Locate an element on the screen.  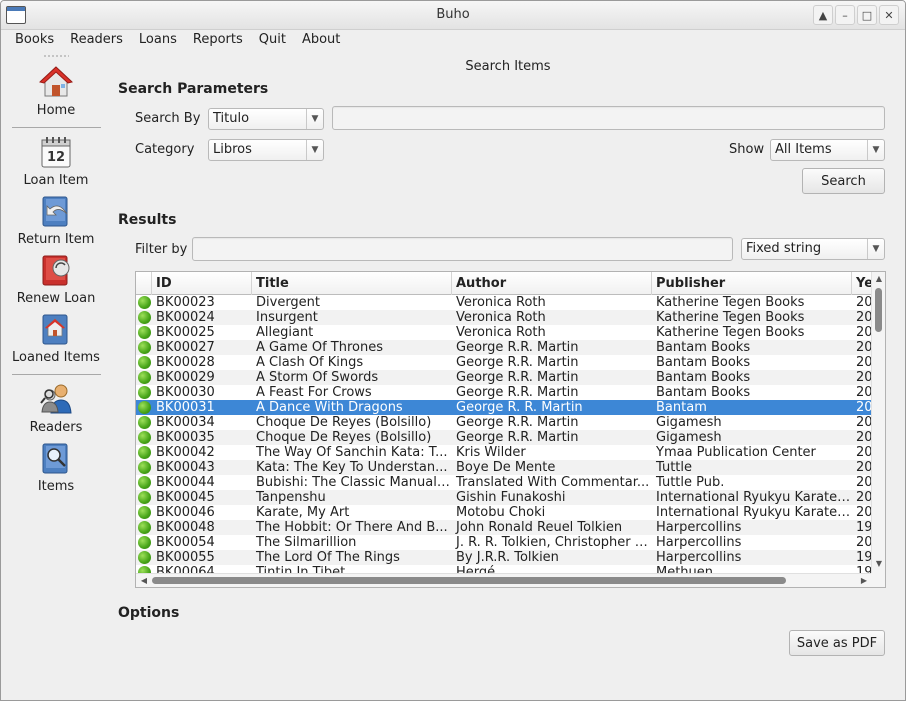
readers-icon is located at coordinates (56, 399).